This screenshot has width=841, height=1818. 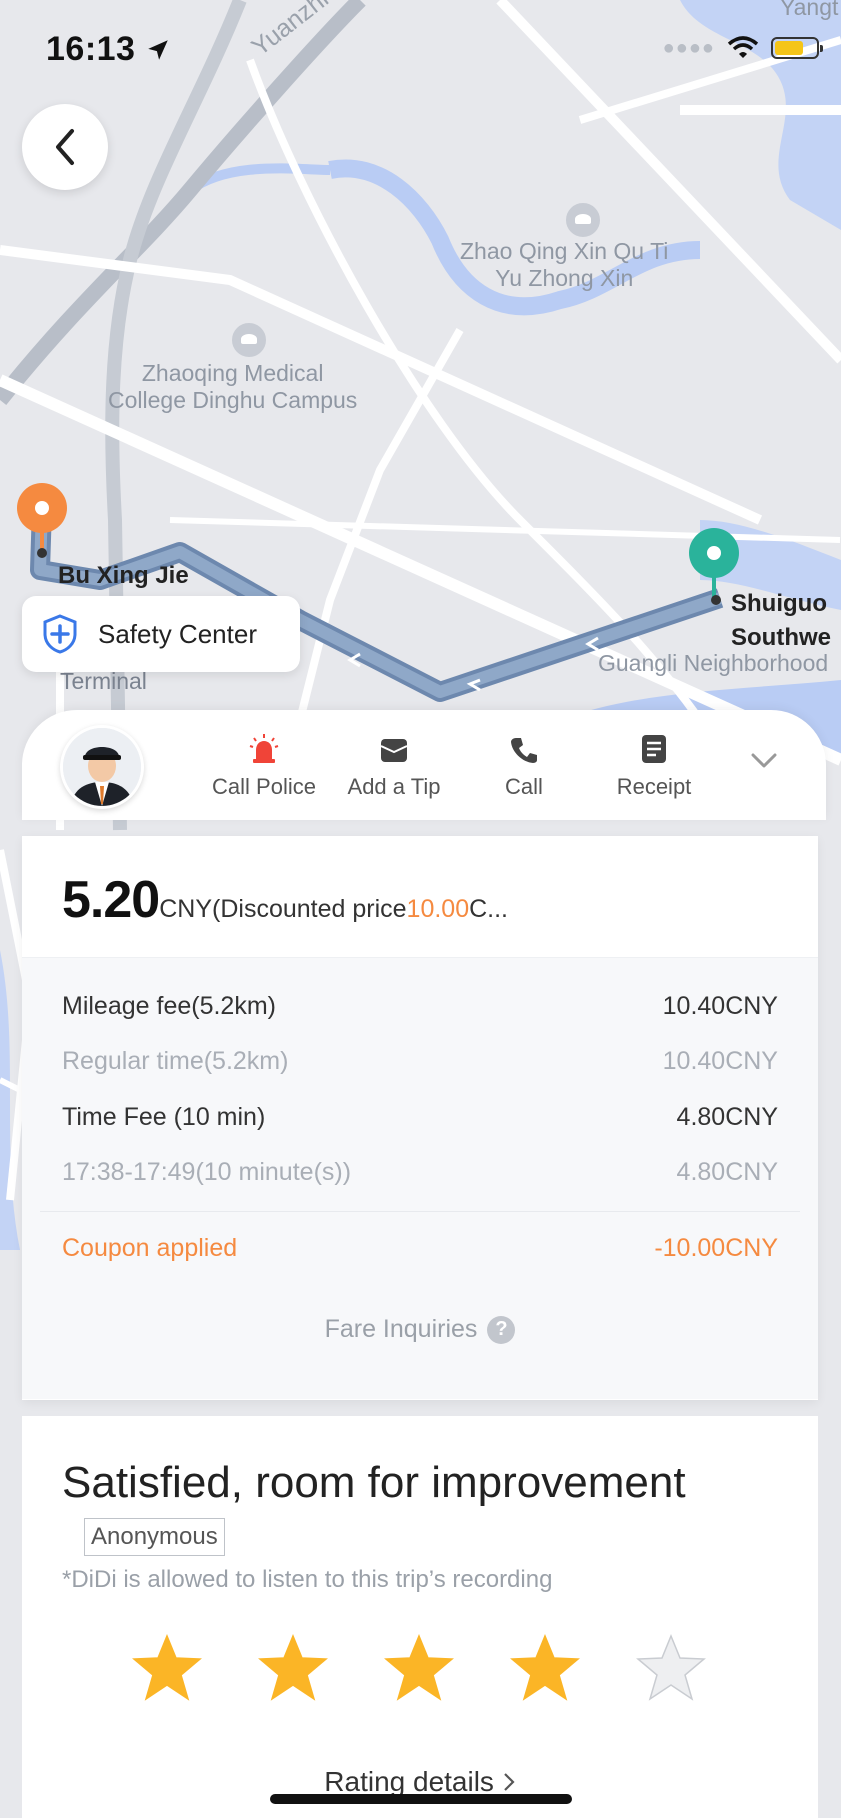 What do you see at coordinates (394, 766) in the screenshot?
I see `add-tip-button: Add a Tip` at bounding box center [394, 766].